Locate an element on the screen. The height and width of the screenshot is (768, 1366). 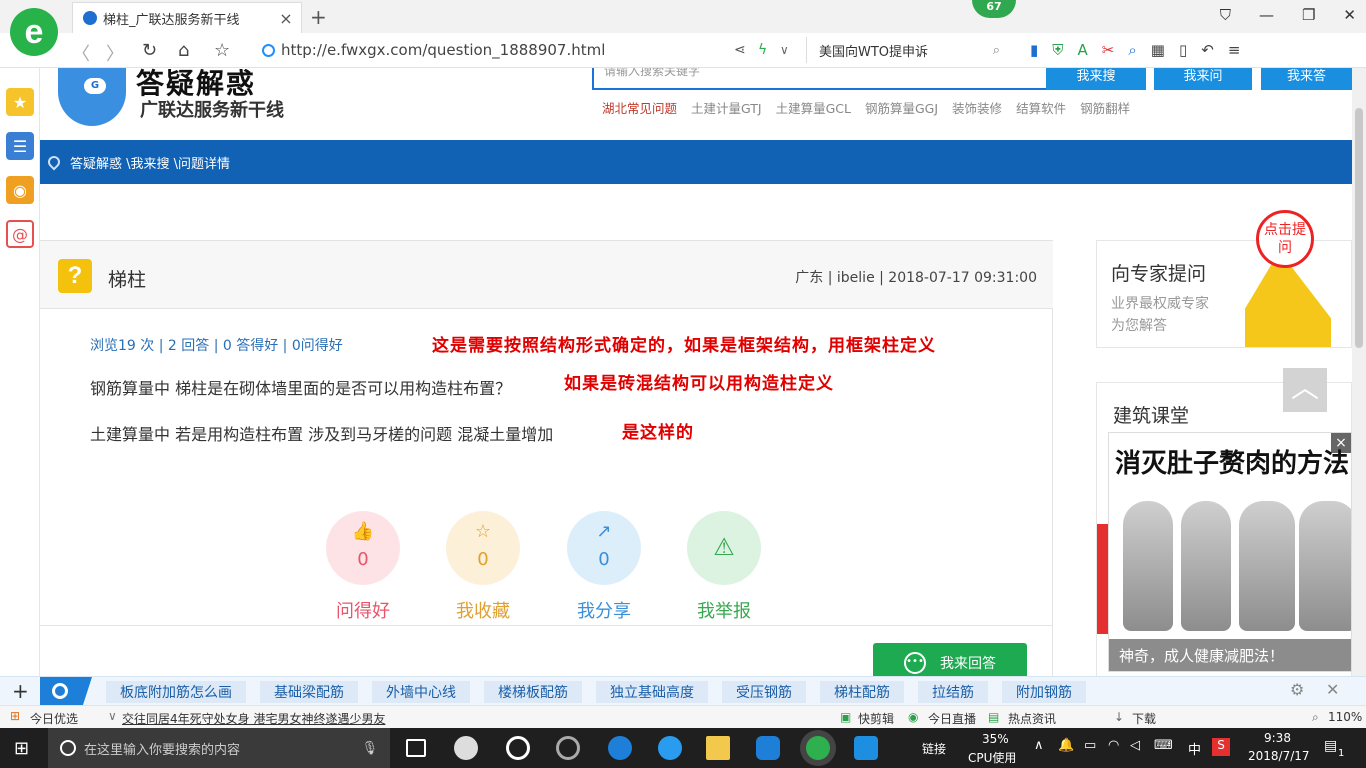
share-icon: ⋖ is located at coordinates (740, 50).